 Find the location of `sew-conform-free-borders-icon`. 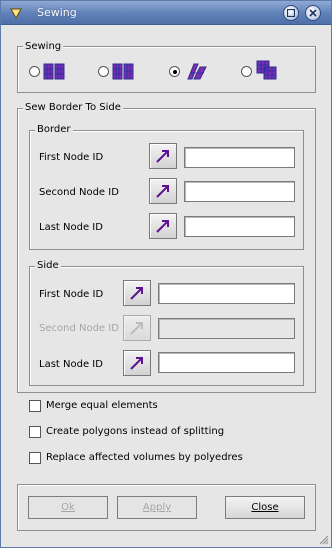

sew-conform-free-borders-icon is located at coordinates (123, 71).